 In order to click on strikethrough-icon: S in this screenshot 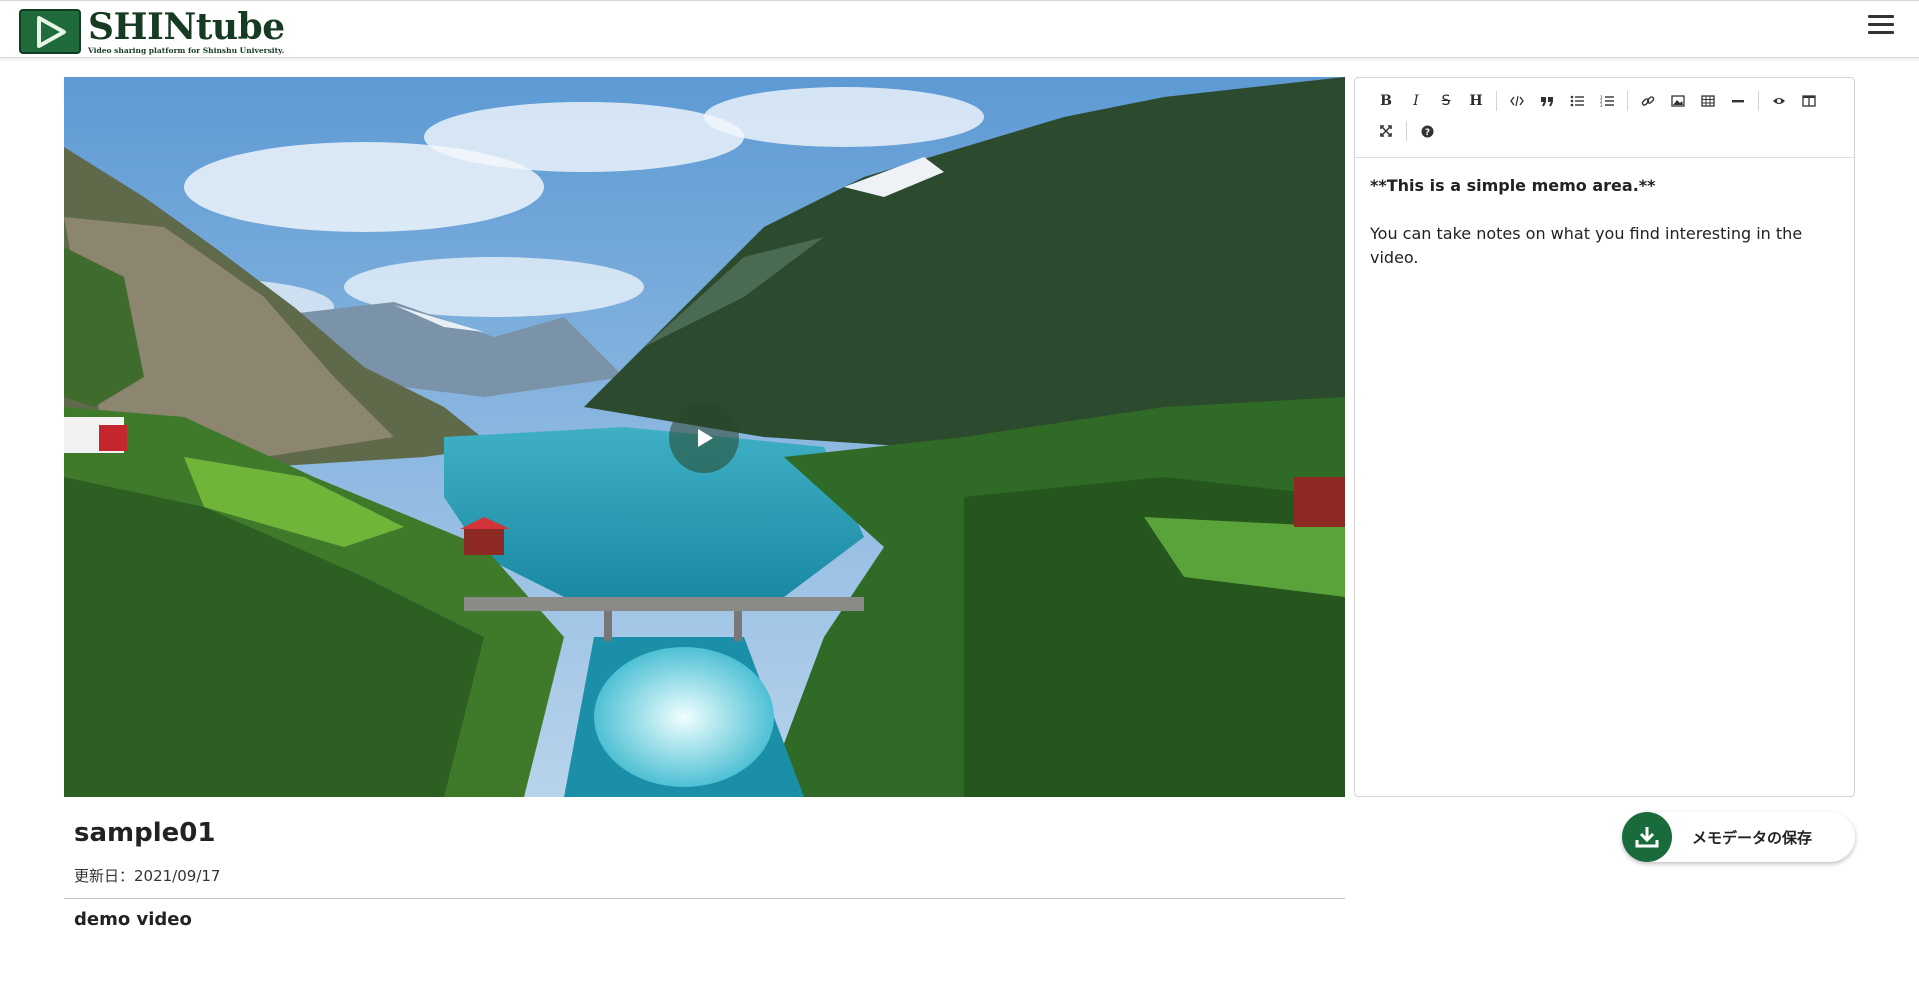, I will do `click(1446, 101)`.